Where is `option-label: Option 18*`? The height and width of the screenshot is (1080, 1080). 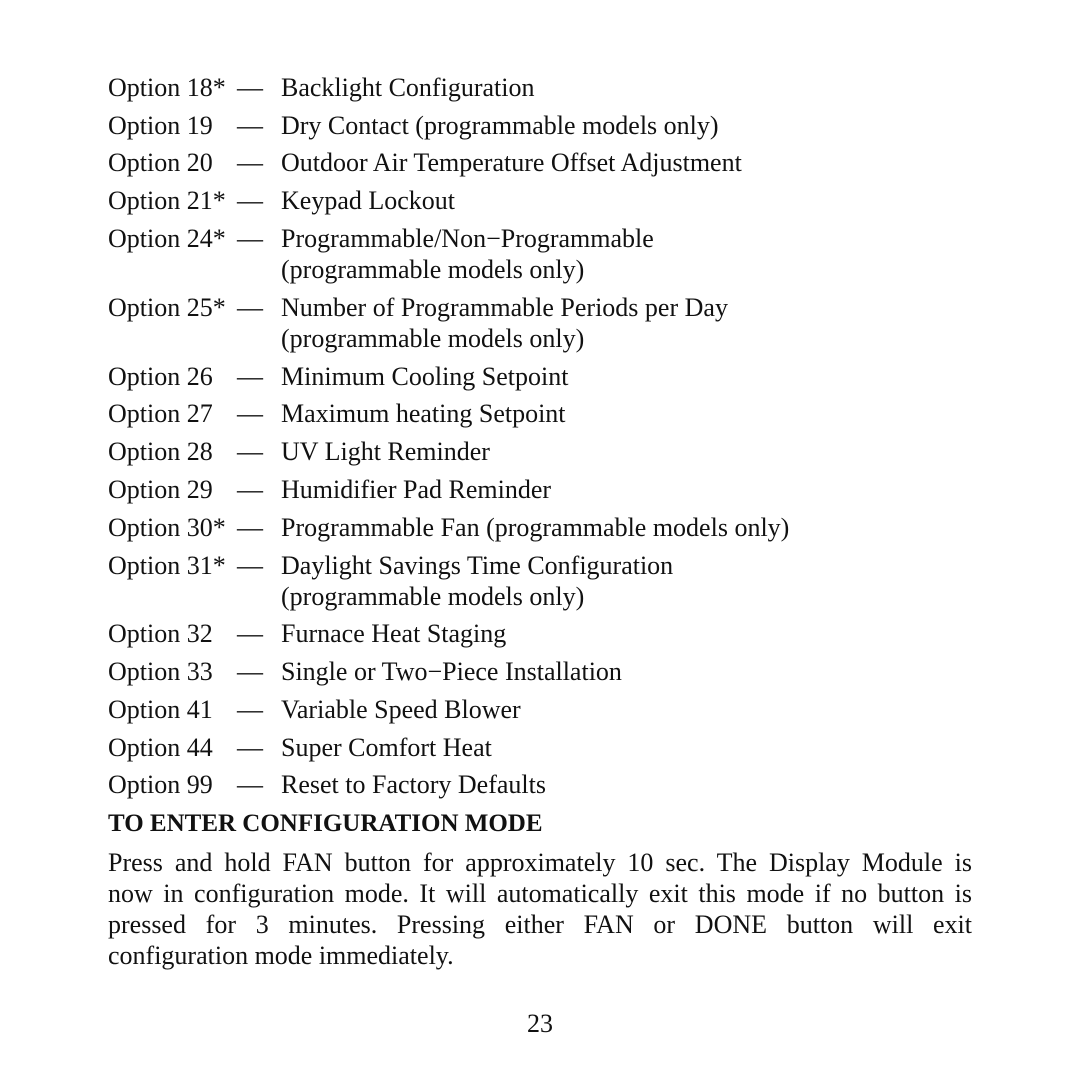 option-label: Option 18* is located at coordinates (167, 87).